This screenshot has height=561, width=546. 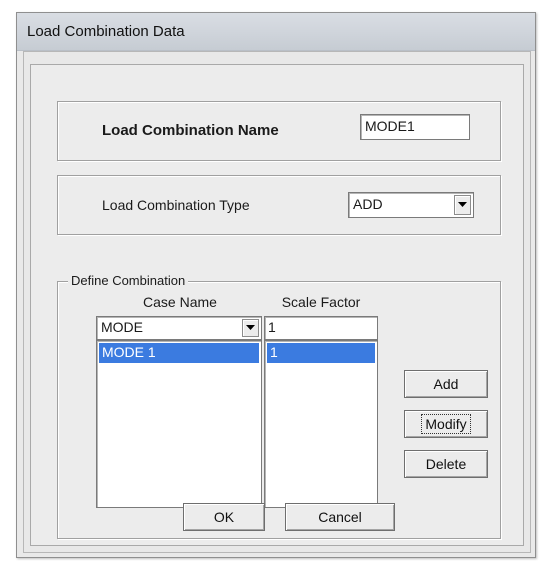 What do you see at coordinates (321, 353) in the screenshot?
I see `list-item: 1` at bounding box center [321, 353].